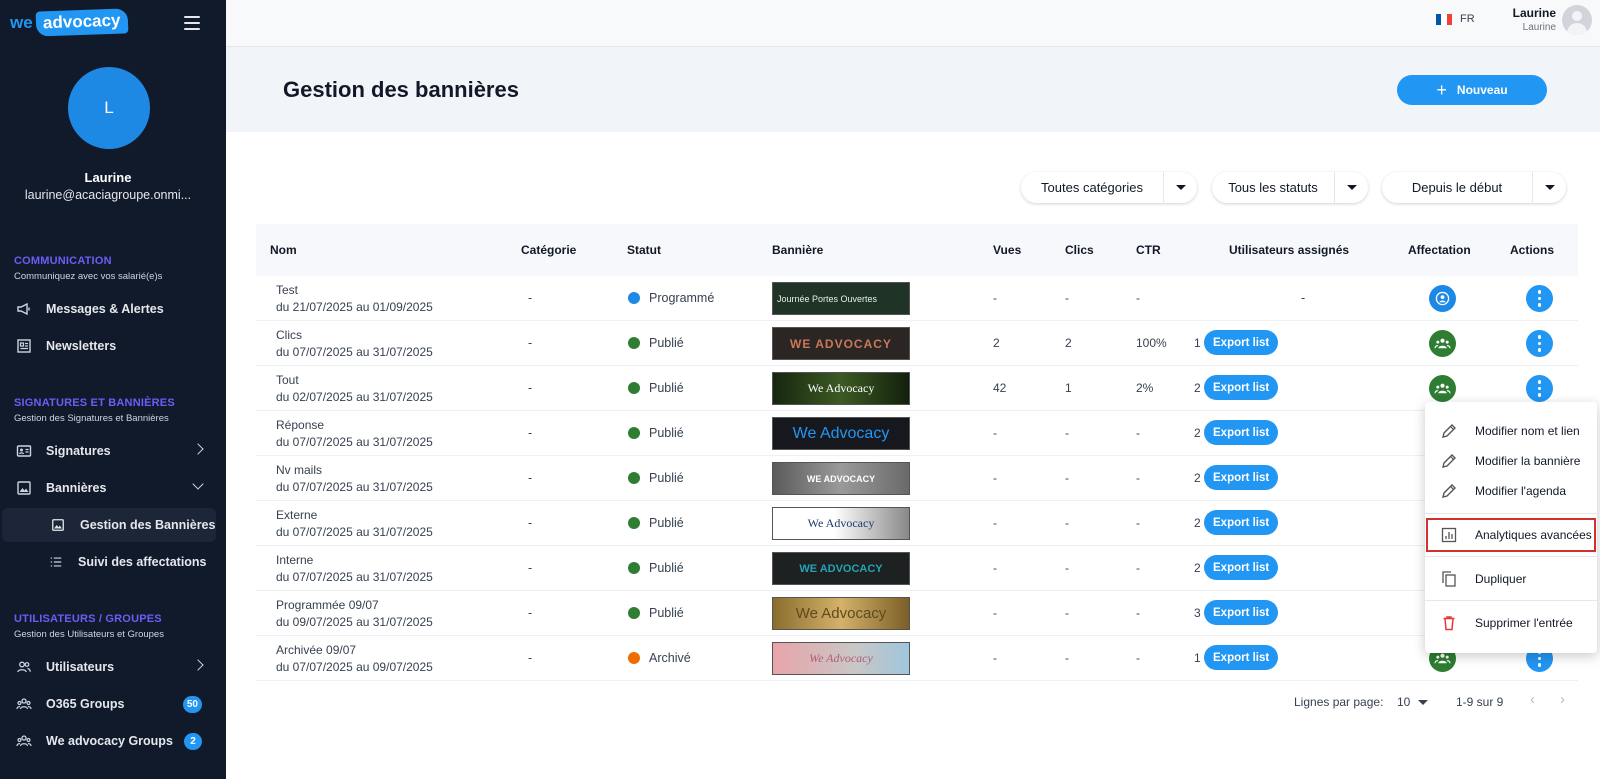 This screenshot has height=779, width=1600. What do you see at coordinates (283, 250) in the screenshot?
I see `column-header-name: Nom` at bounding box center [283, 250].